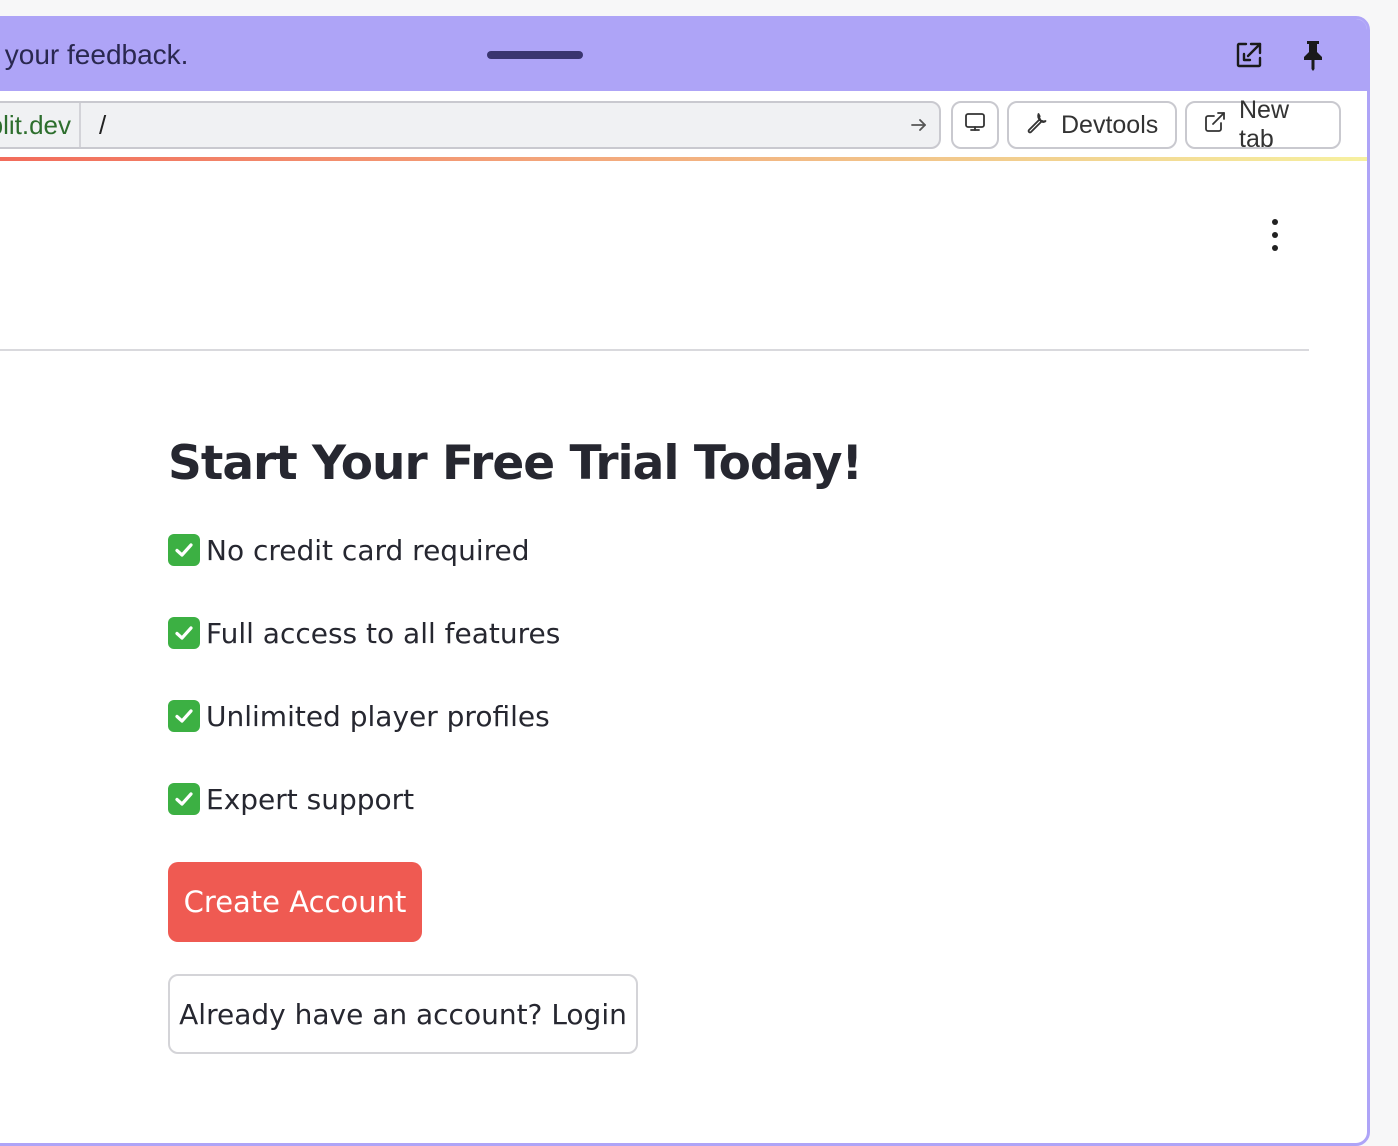  I want to click on login-button: Already have an account? Login, so click(403, 1014).